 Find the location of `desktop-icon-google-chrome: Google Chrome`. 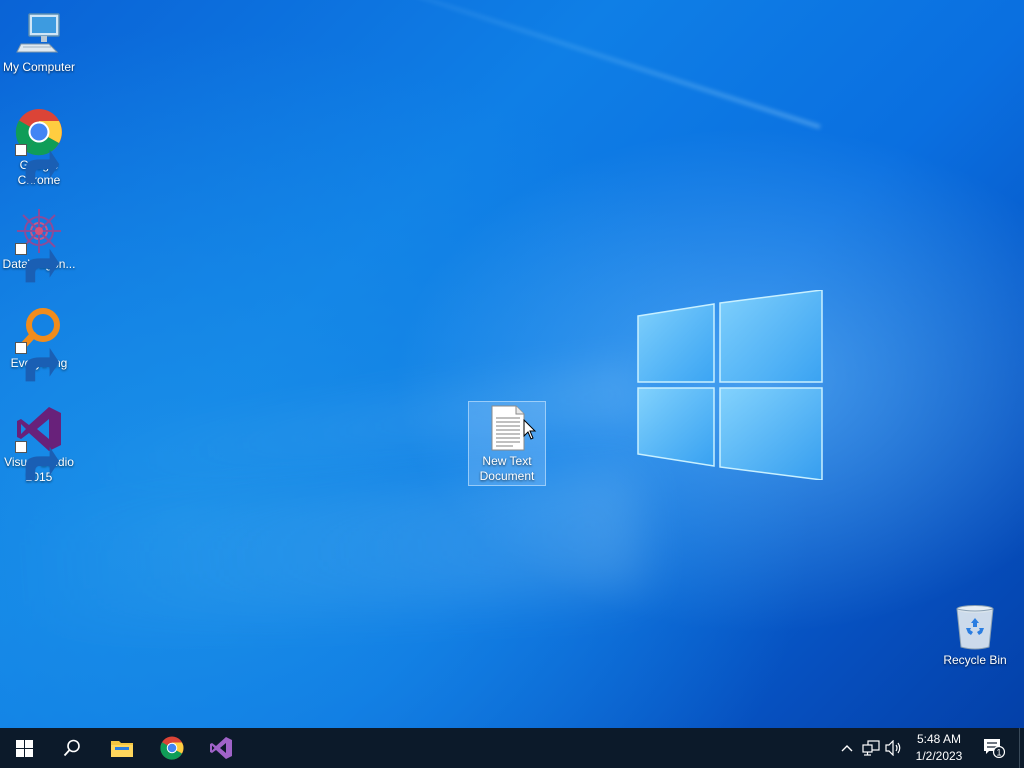

desktop-icon-google-chrome: Google Chrome is located at coordinates (39, 147).